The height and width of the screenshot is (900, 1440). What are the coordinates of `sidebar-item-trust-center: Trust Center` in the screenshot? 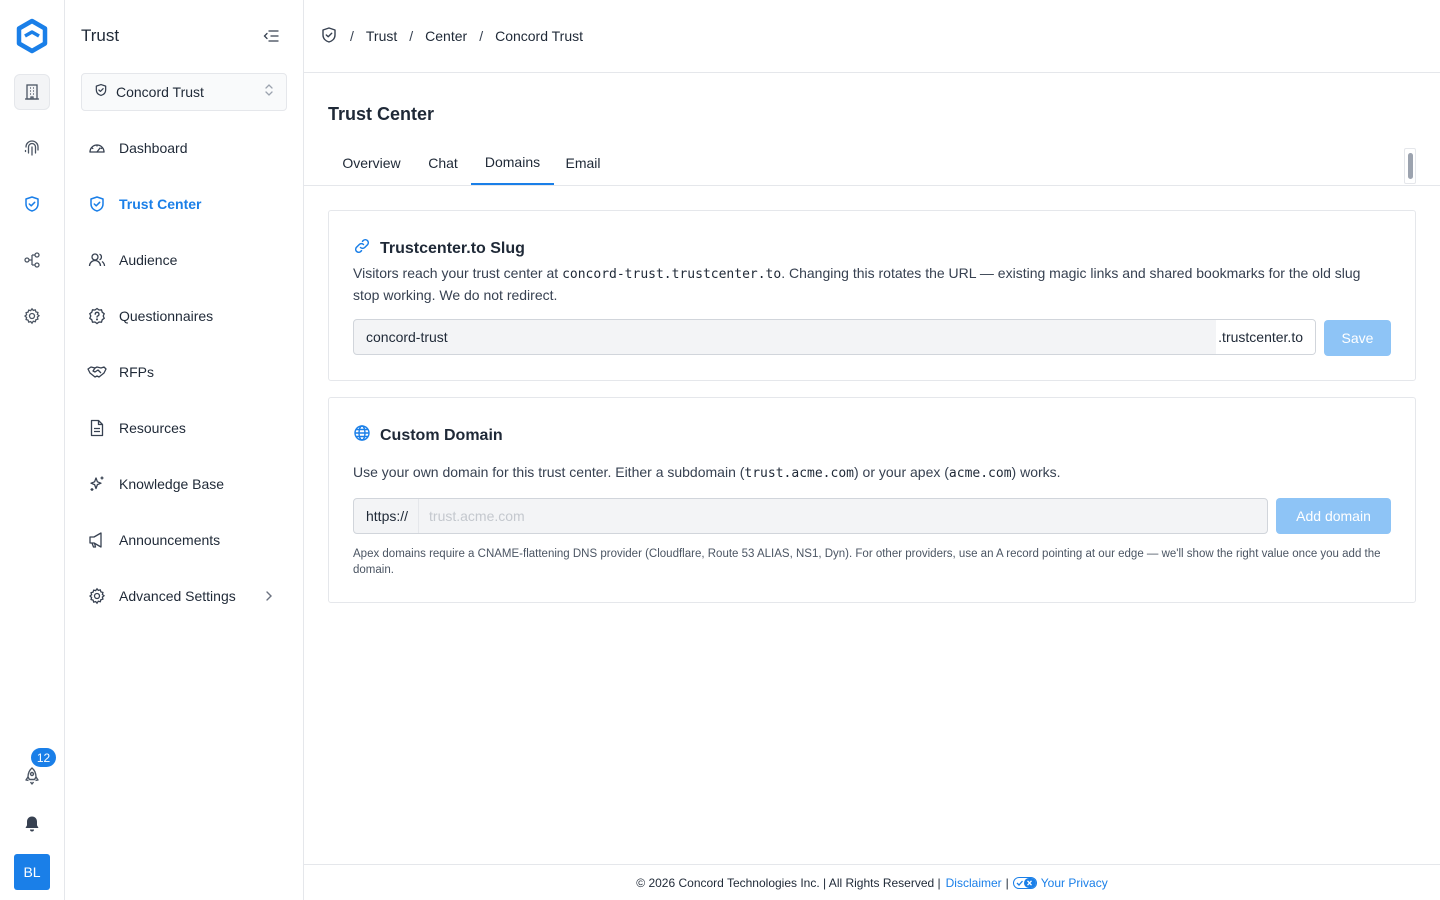 It's located at (184, 204).